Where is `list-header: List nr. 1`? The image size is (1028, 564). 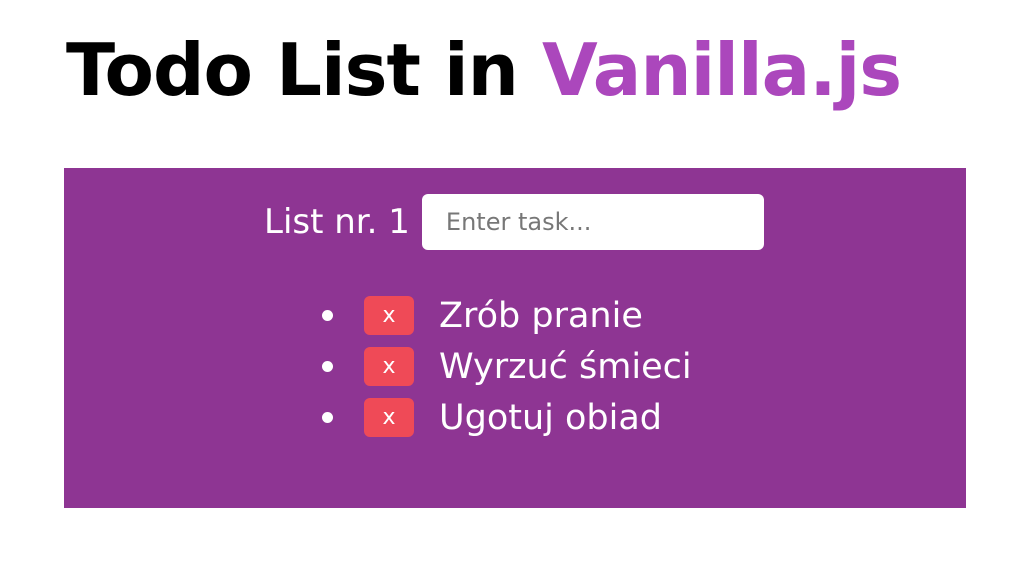
list-header: List nr. 1 is located at coordinates (514, 222).